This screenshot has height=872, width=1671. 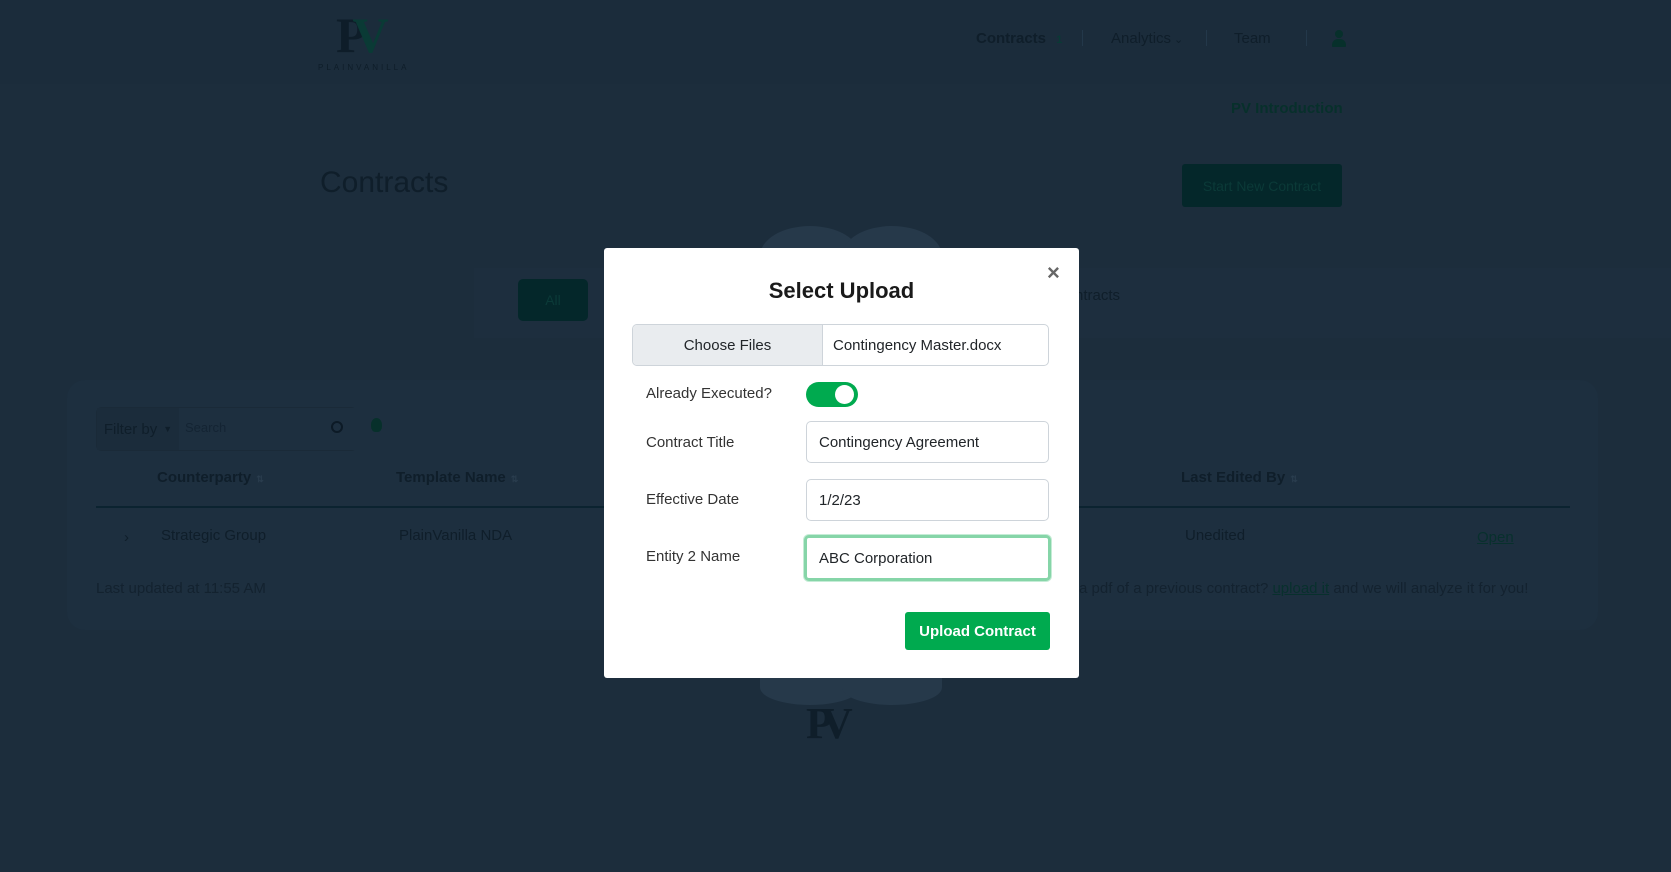 What do you see at coordinates (1339, 39) in the screenshot?
I see `user-icon` at bounding box center [1339, 39].